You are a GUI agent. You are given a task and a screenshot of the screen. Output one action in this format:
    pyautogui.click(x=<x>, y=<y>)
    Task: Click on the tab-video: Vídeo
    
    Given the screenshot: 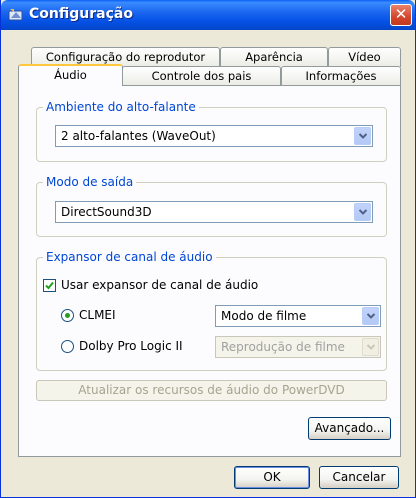 What is the action you would take?
    pyautogui.click(x=364, y=57)
    